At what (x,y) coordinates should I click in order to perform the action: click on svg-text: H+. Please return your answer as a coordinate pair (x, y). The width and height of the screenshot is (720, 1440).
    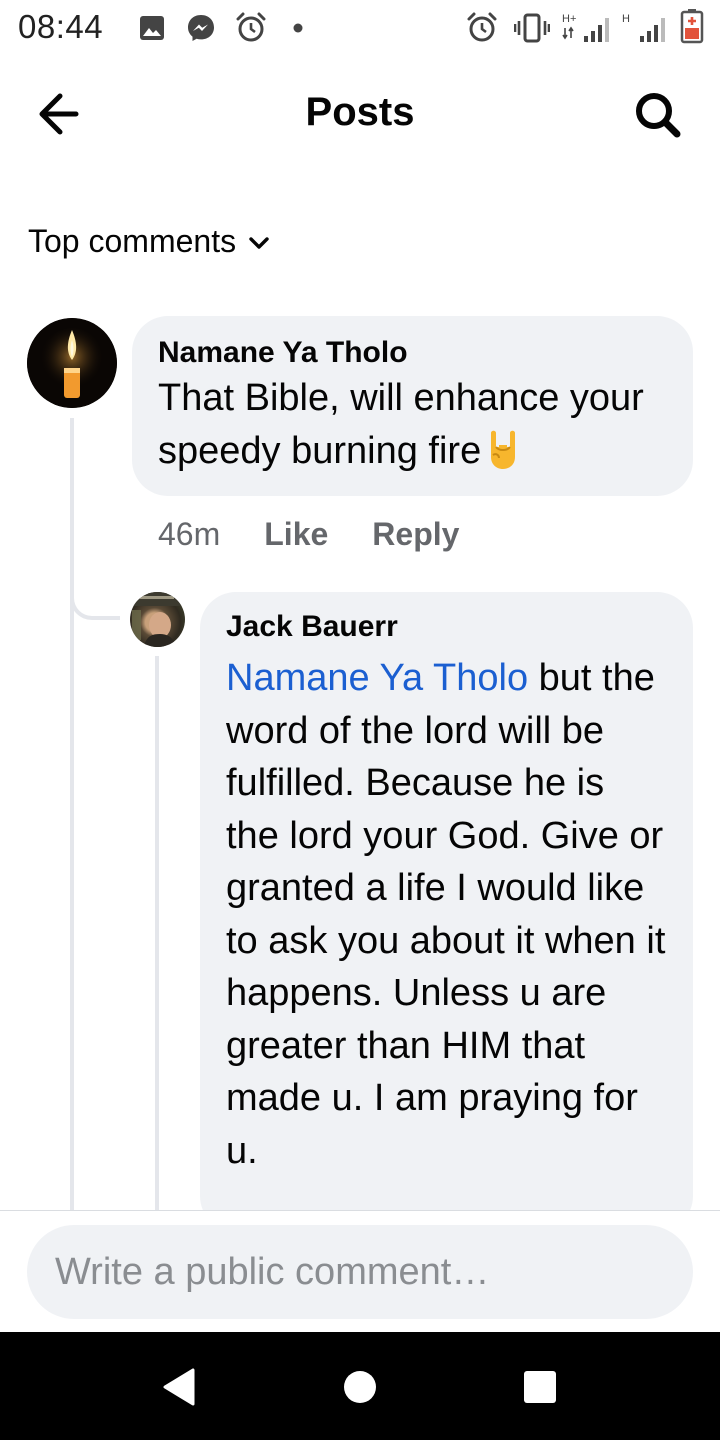
    Looking at the image, I should click on (569, 19).